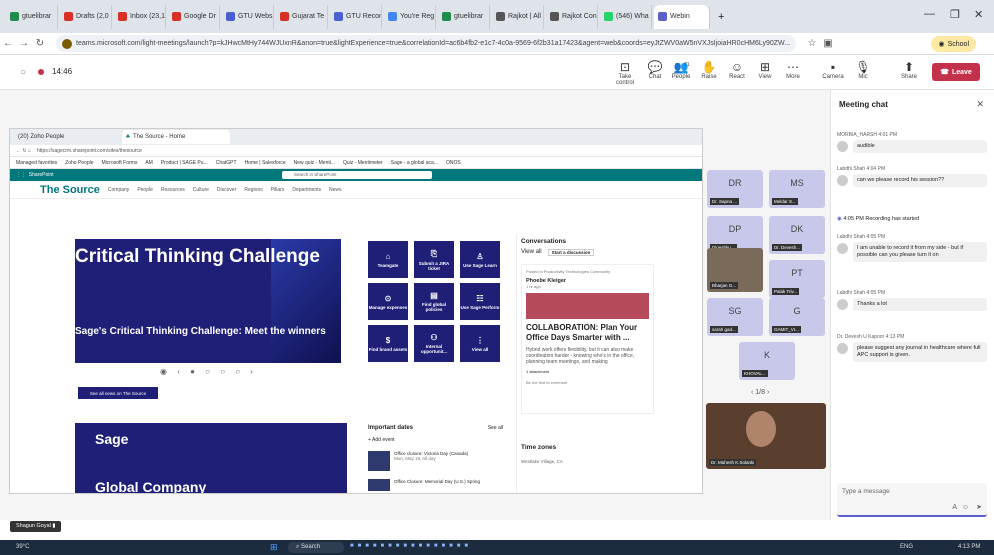 The image size is (994, 555). What do you see at coordinates (363, 162) in the screenshot?
I see `favorite-link: Quiz - Mentimeter` at bounding box center [363, 162].